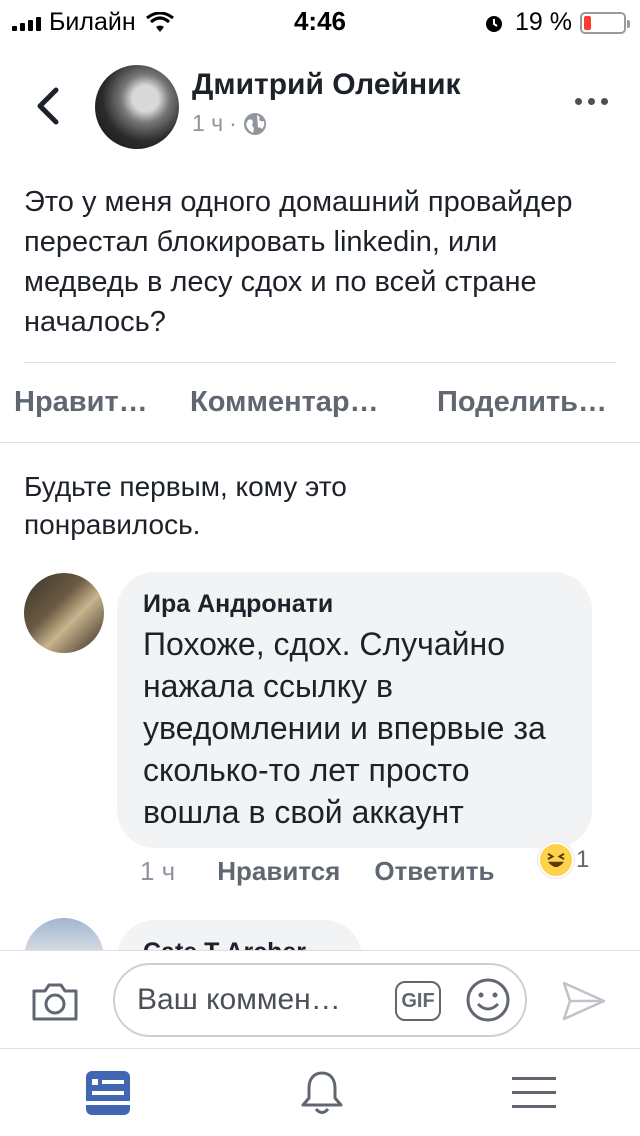 Image resolution: width=640 pixels, height=1136 pixels. What do you see at coordinates (534, 1093) in the screenshot?
I see `menu-hamburger-icon` at bounding box center [534, 1093].